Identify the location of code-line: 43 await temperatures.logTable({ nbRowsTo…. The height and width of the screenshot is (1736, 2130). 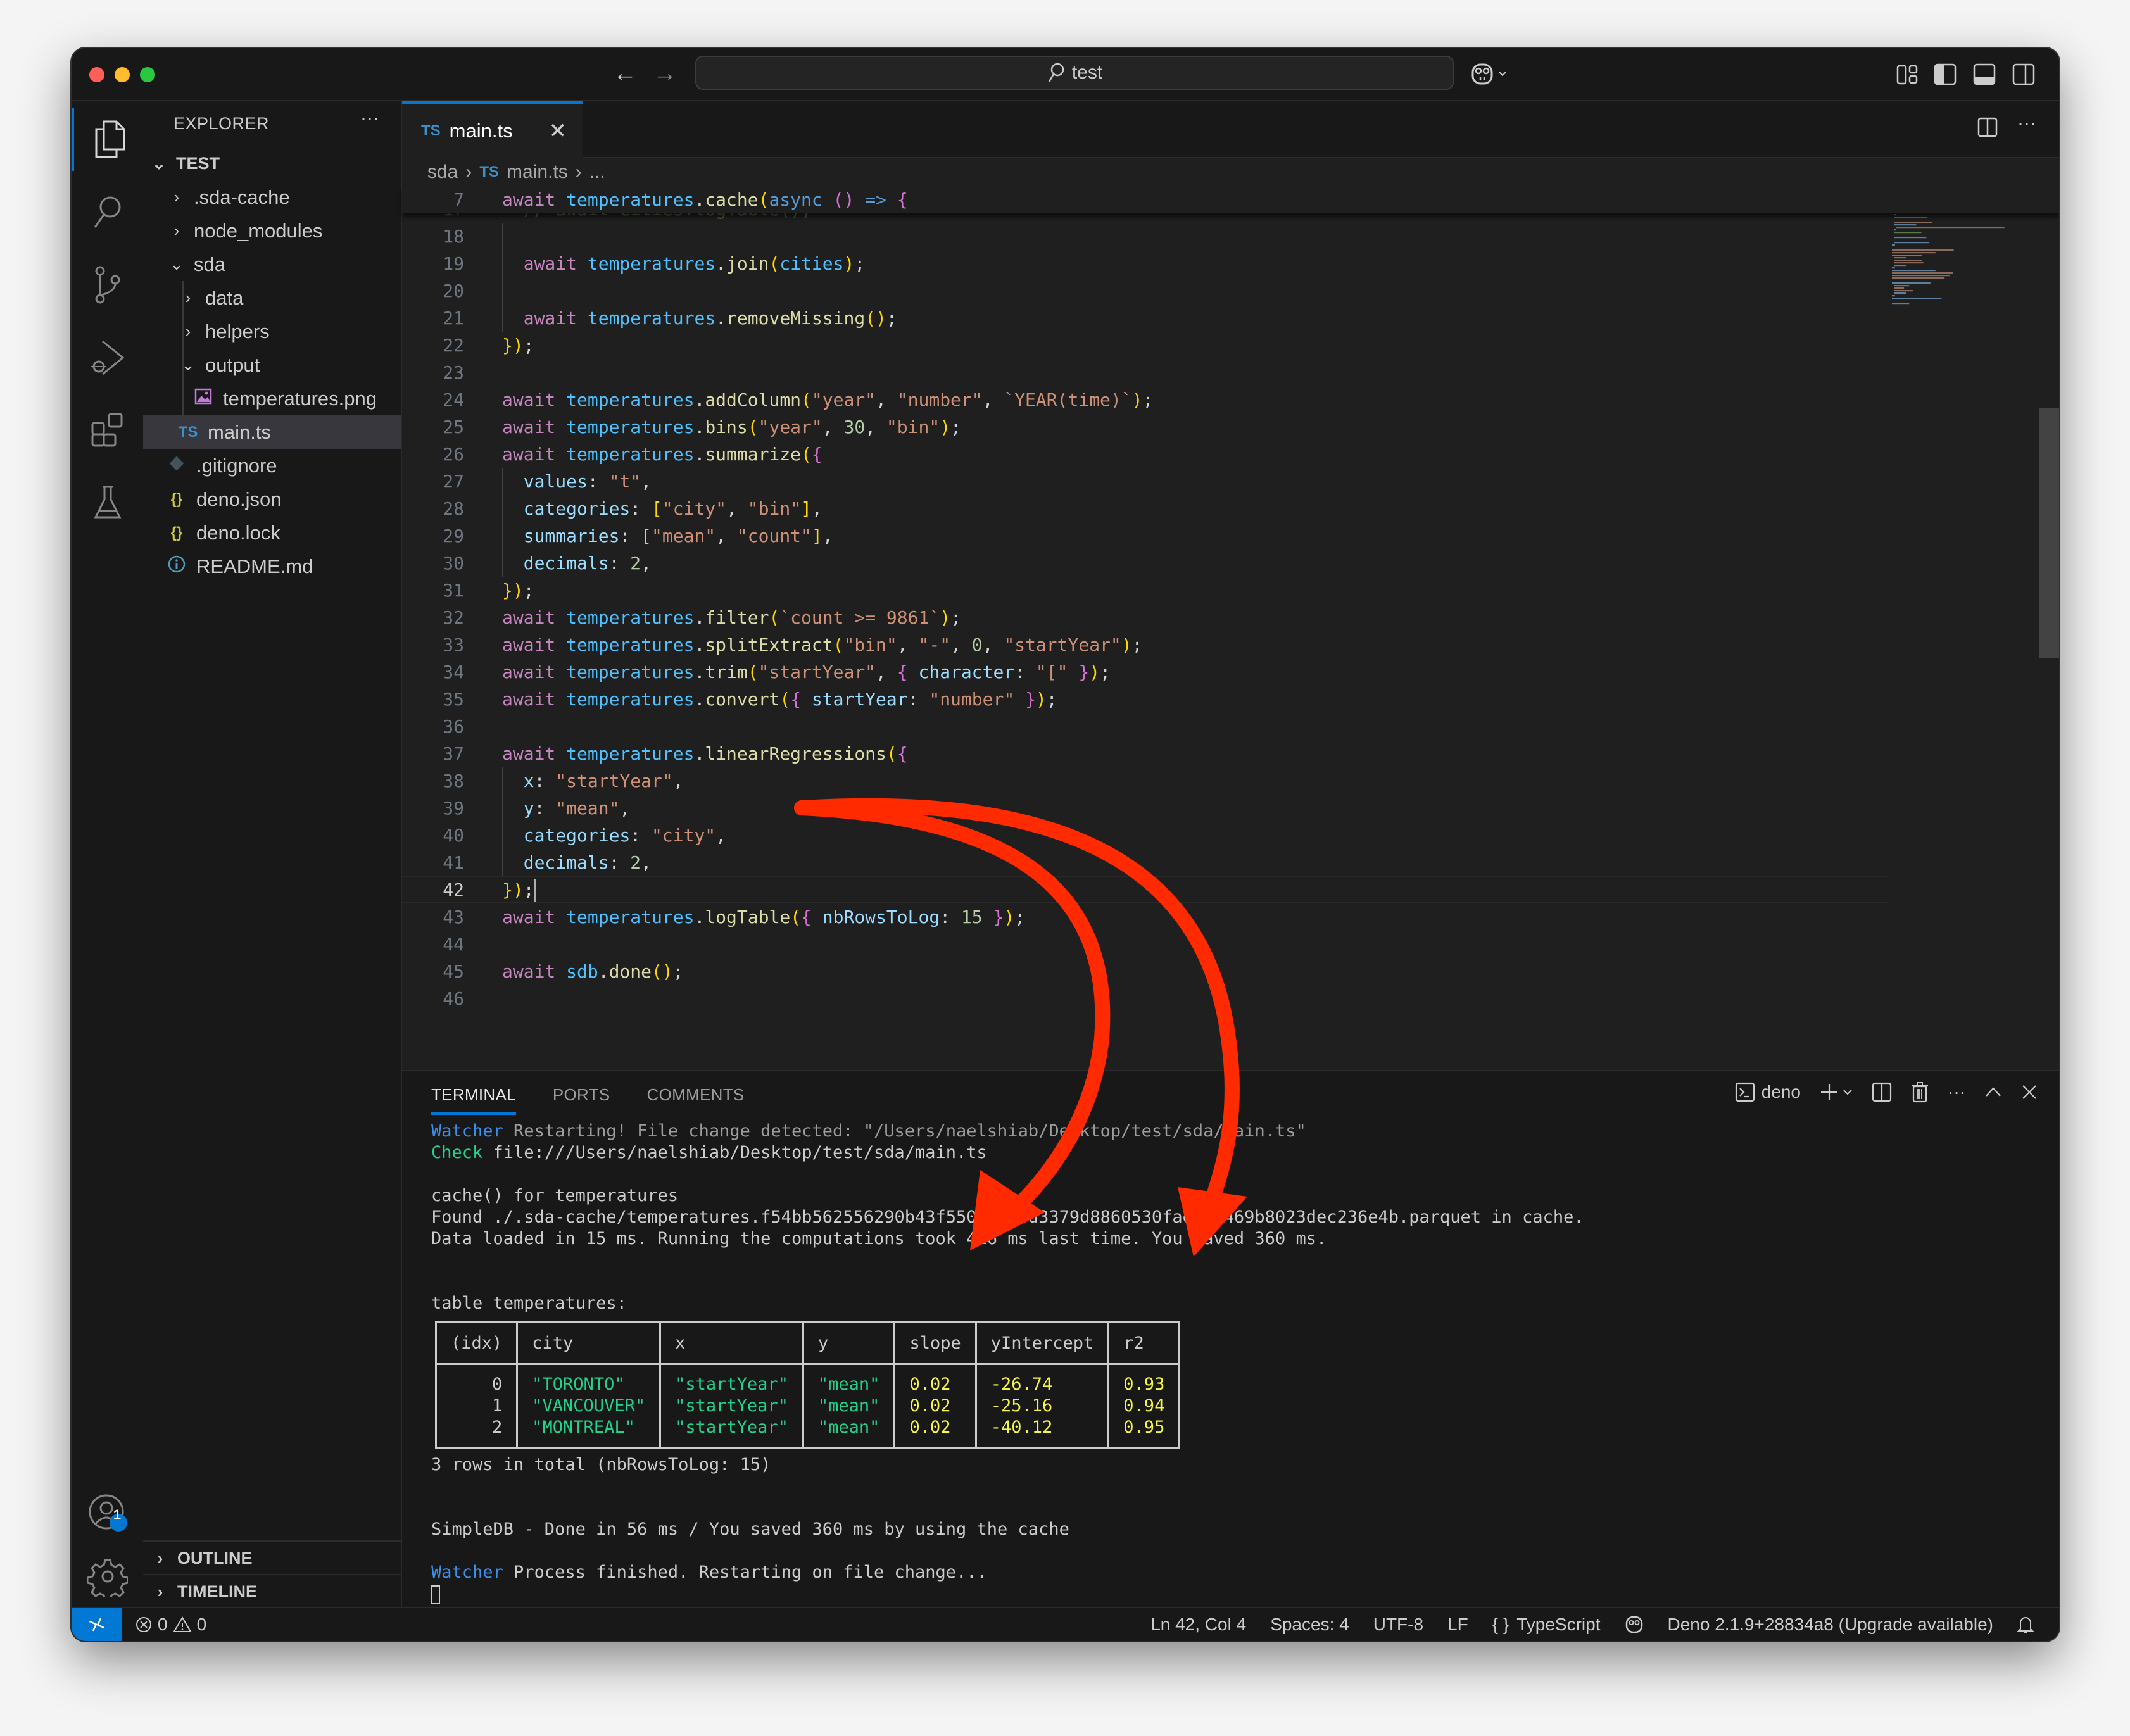
(1230, 917).